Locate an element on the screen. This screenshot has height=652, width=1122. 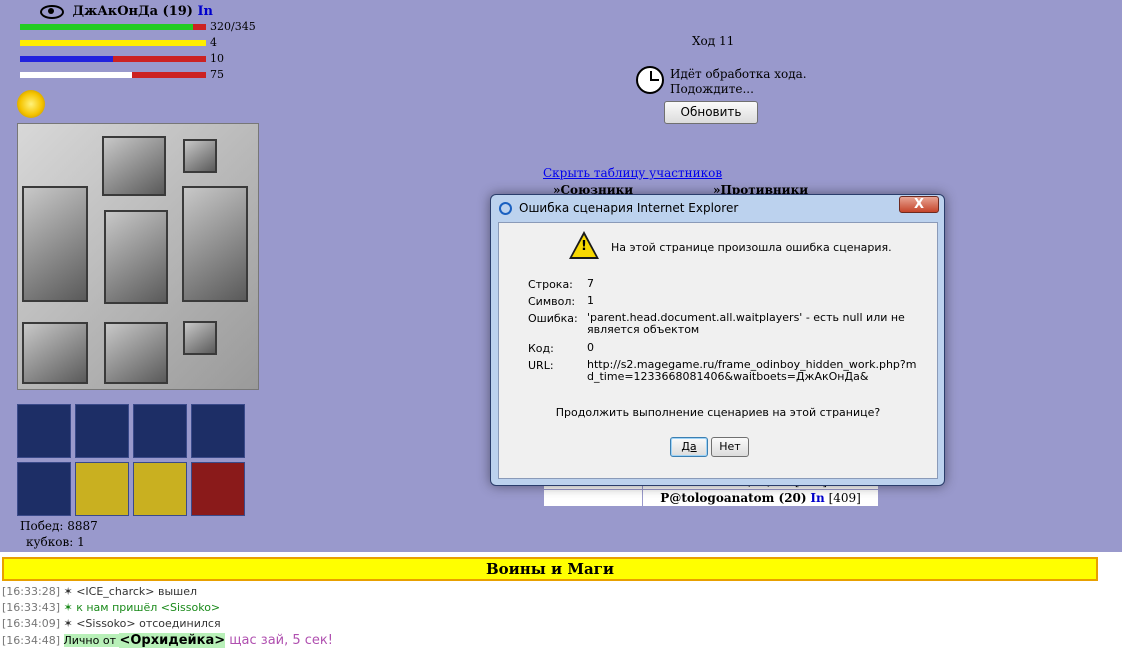
player-online-status: In is located at coordinates (205, 11).